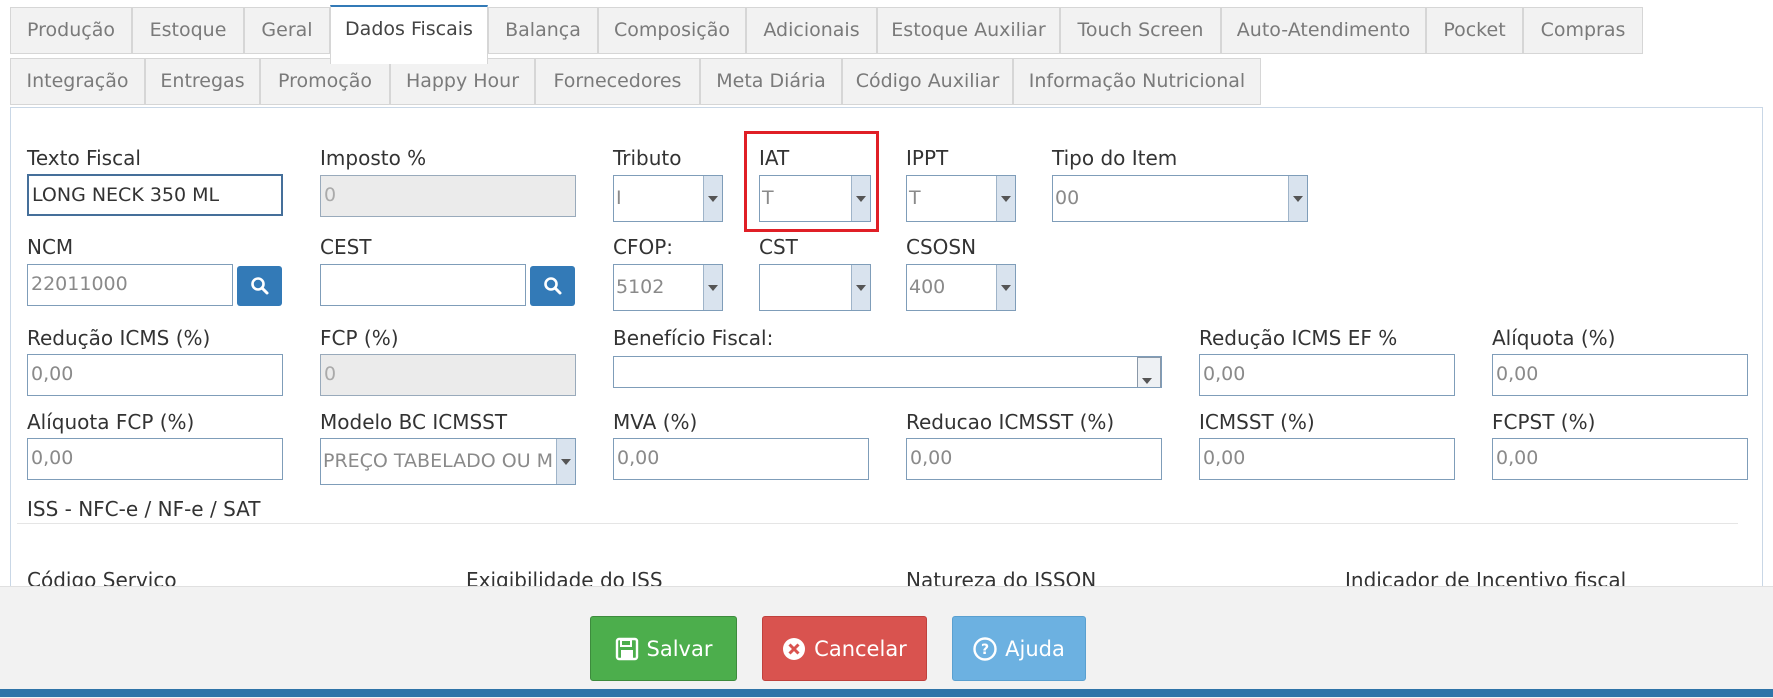 This screenshot has height=698, width=1773. What do you see at coordinates (877, 523) in the screenshot?
I see `section-divider` at bounding box center [877, 523].